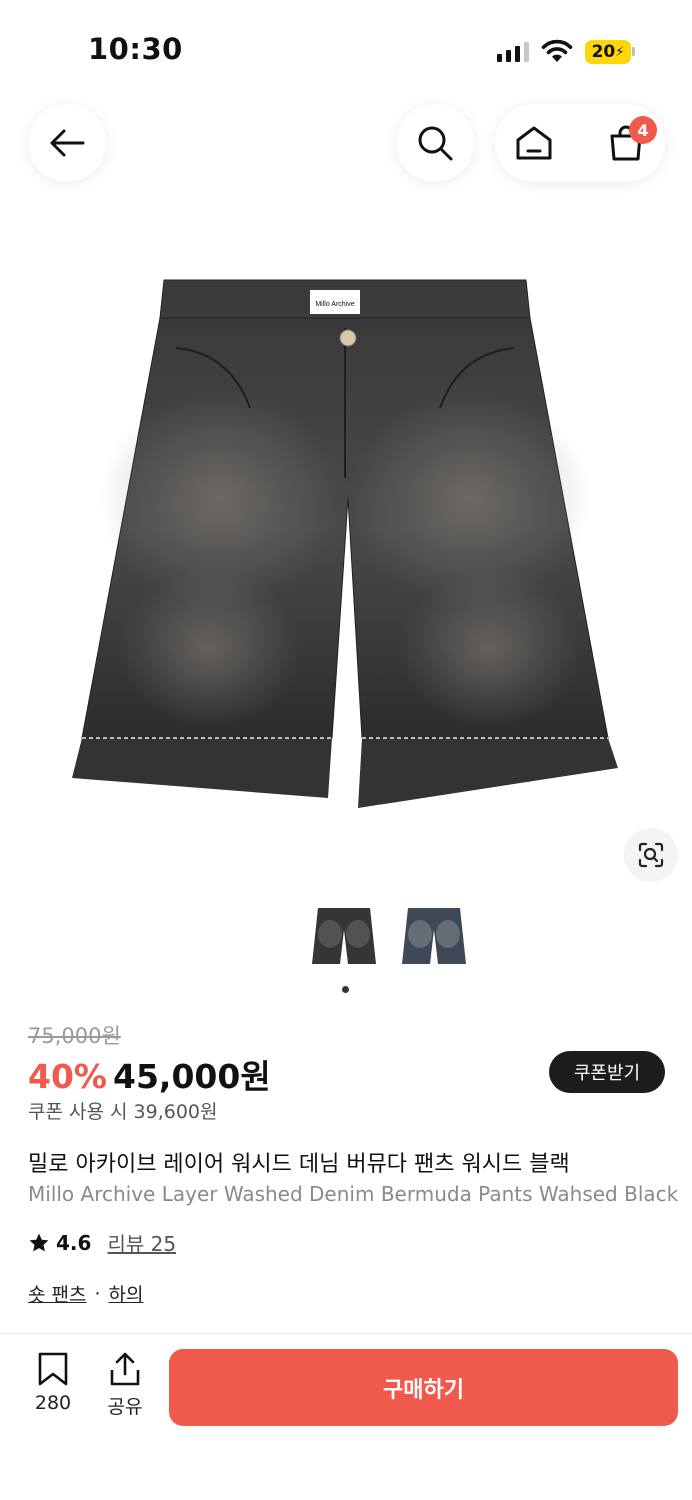 The width and height of the screenshot is (692, 1500). What do you see at coordinates (123, 1112) in the screenshot?
I see `coupon-price-note: 쿠폰 사용 시 39,600원` at bounding box center [123, 1112].